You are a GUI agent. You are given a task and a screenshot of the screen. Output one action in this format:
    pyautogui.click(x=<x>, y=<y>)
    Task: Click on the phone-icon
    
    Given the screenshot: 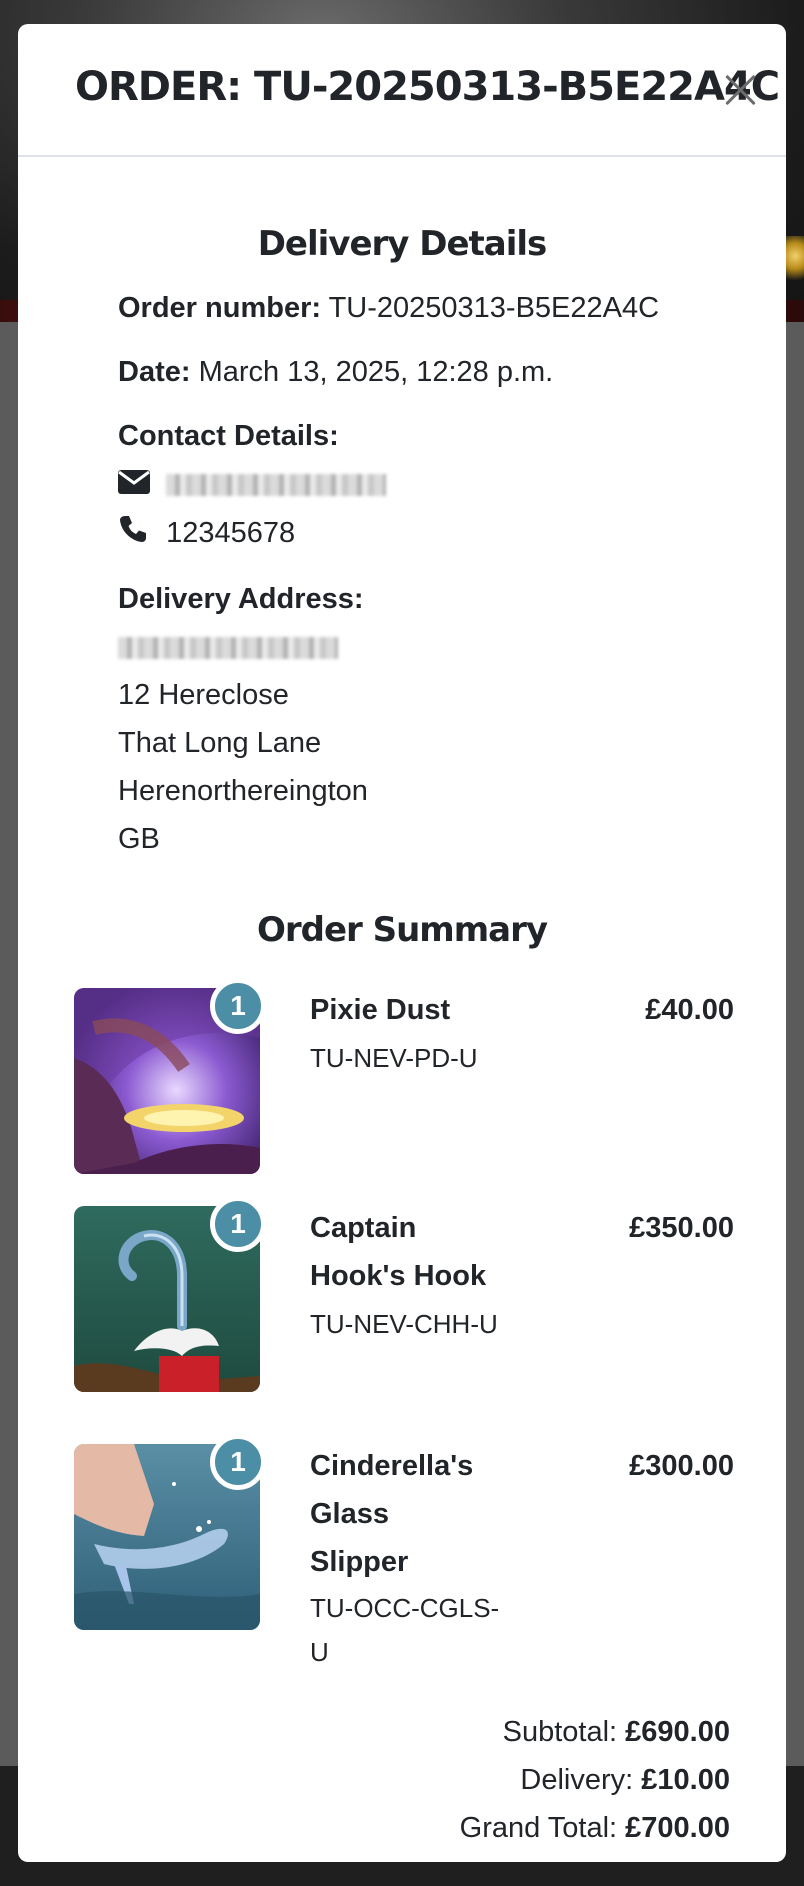 What is the action you would take?
    pyautogui.click(x=134, y=535)
    